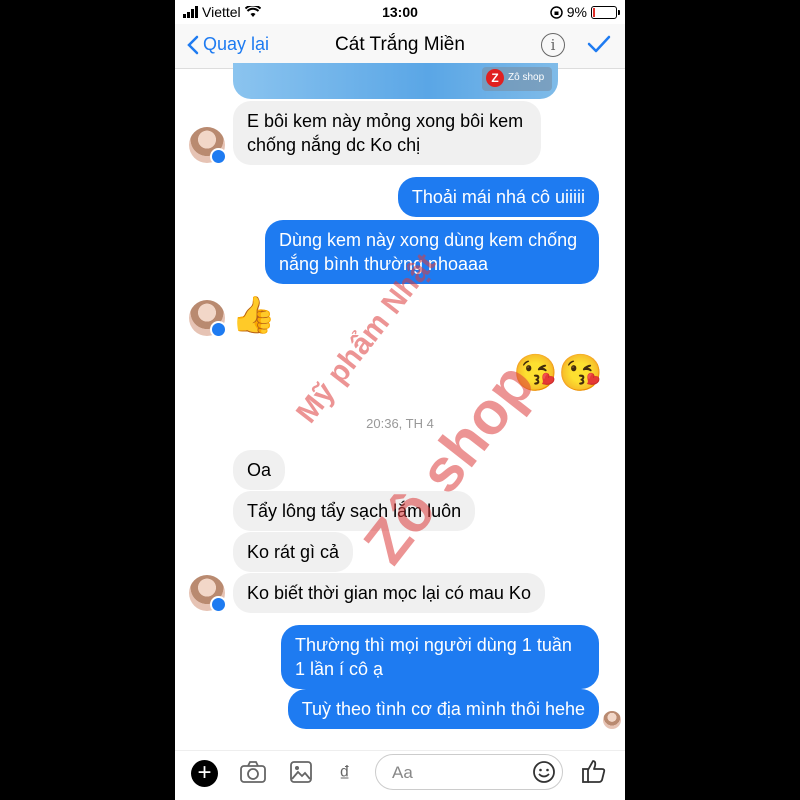 Image resolution: width=800 pixels, height=800 pixels. I want to click on kiss-emoji: 😘😘, so click(558, 373).